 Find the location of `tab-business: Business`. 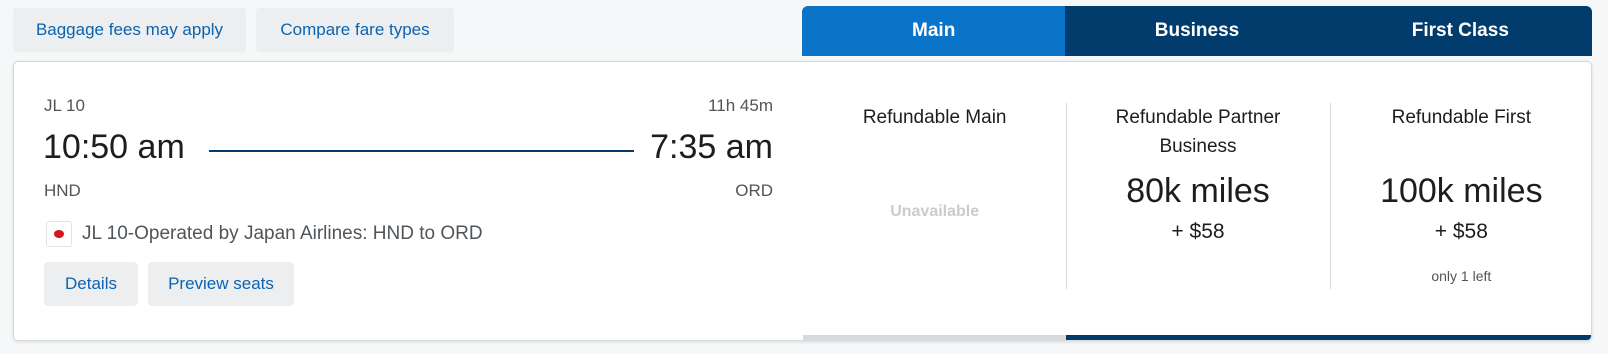

tab-business: Business is located at coordinates (1197, 31).